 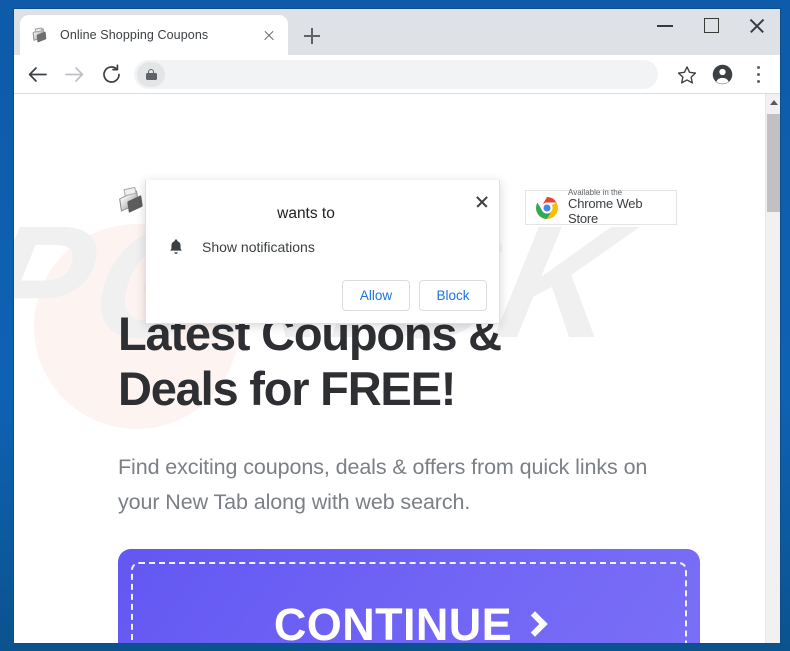 What do you see at coordinates (134, 35) in the screenshot?
I see `tab-title: Online Shopping Coupons` at bounding box center [134, 35].